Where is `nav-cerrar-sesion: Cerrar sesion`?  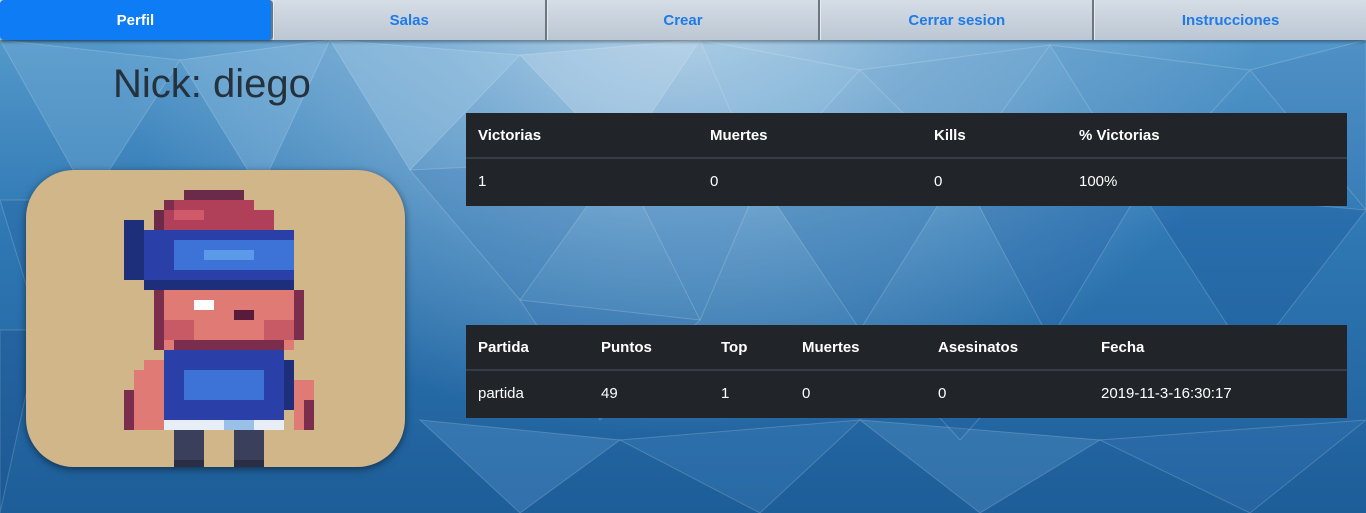 nav-cerrar-sesion: Cerrar sesion is located at coordinates (957, 20).